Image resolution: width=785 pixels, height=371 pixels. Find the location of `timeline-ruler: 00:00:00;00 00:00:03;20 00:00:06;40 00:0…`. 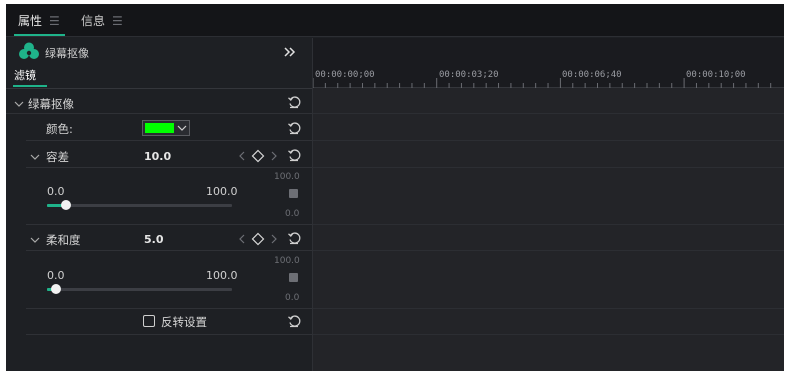

timeline-ruler: 00:00:00;00 00:00:03;20 00:00:06;40 00:0… is located at coordinates (548, 63).